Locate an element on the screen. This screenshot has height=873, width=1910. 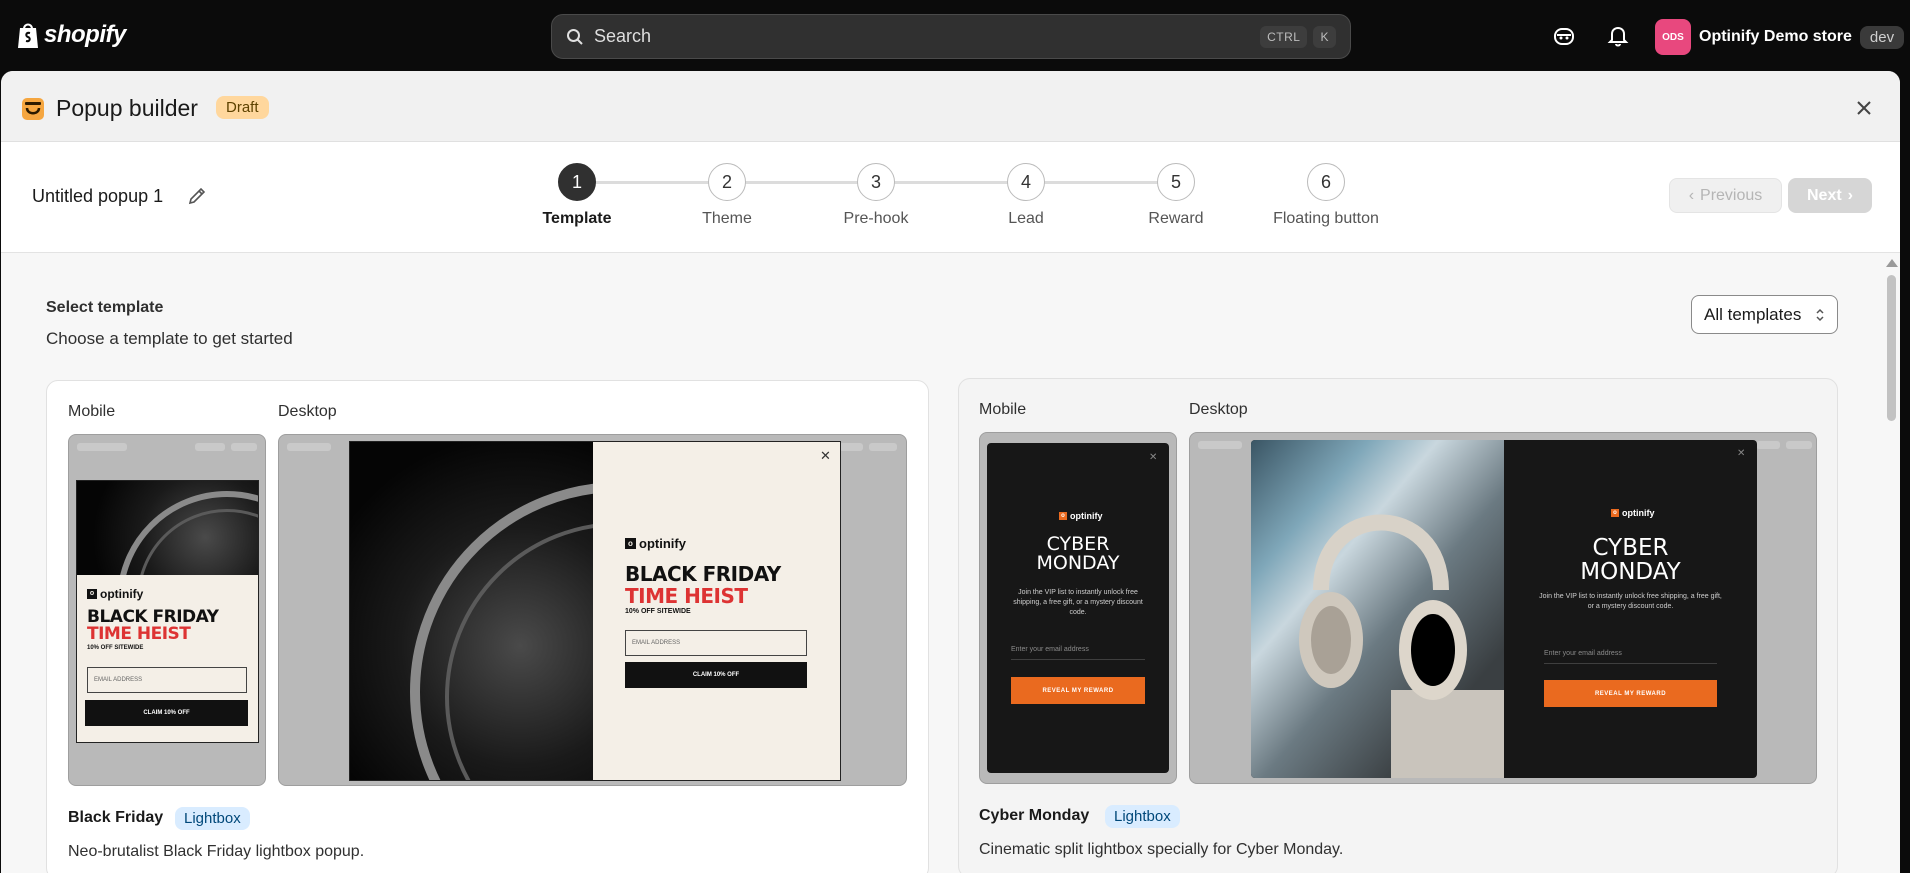
step-6-label: Floating button is located at coordinates (1326, 219).